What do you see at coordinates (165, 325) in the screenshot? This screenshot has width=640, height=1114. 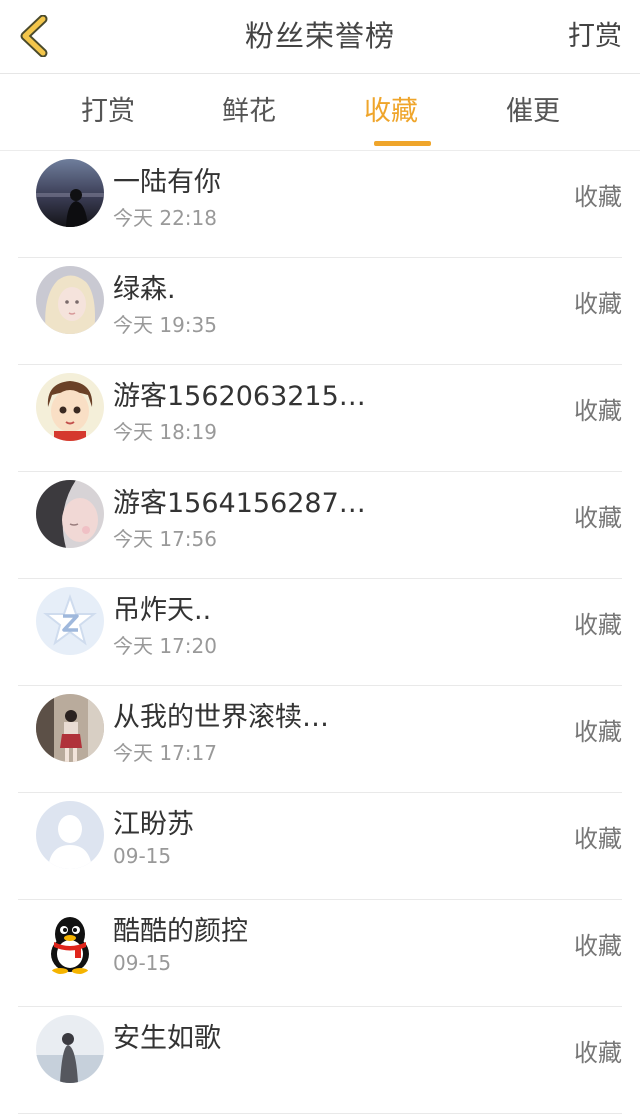 I see `timestamp: 今天 19:35` at bounding box center [165, 325].